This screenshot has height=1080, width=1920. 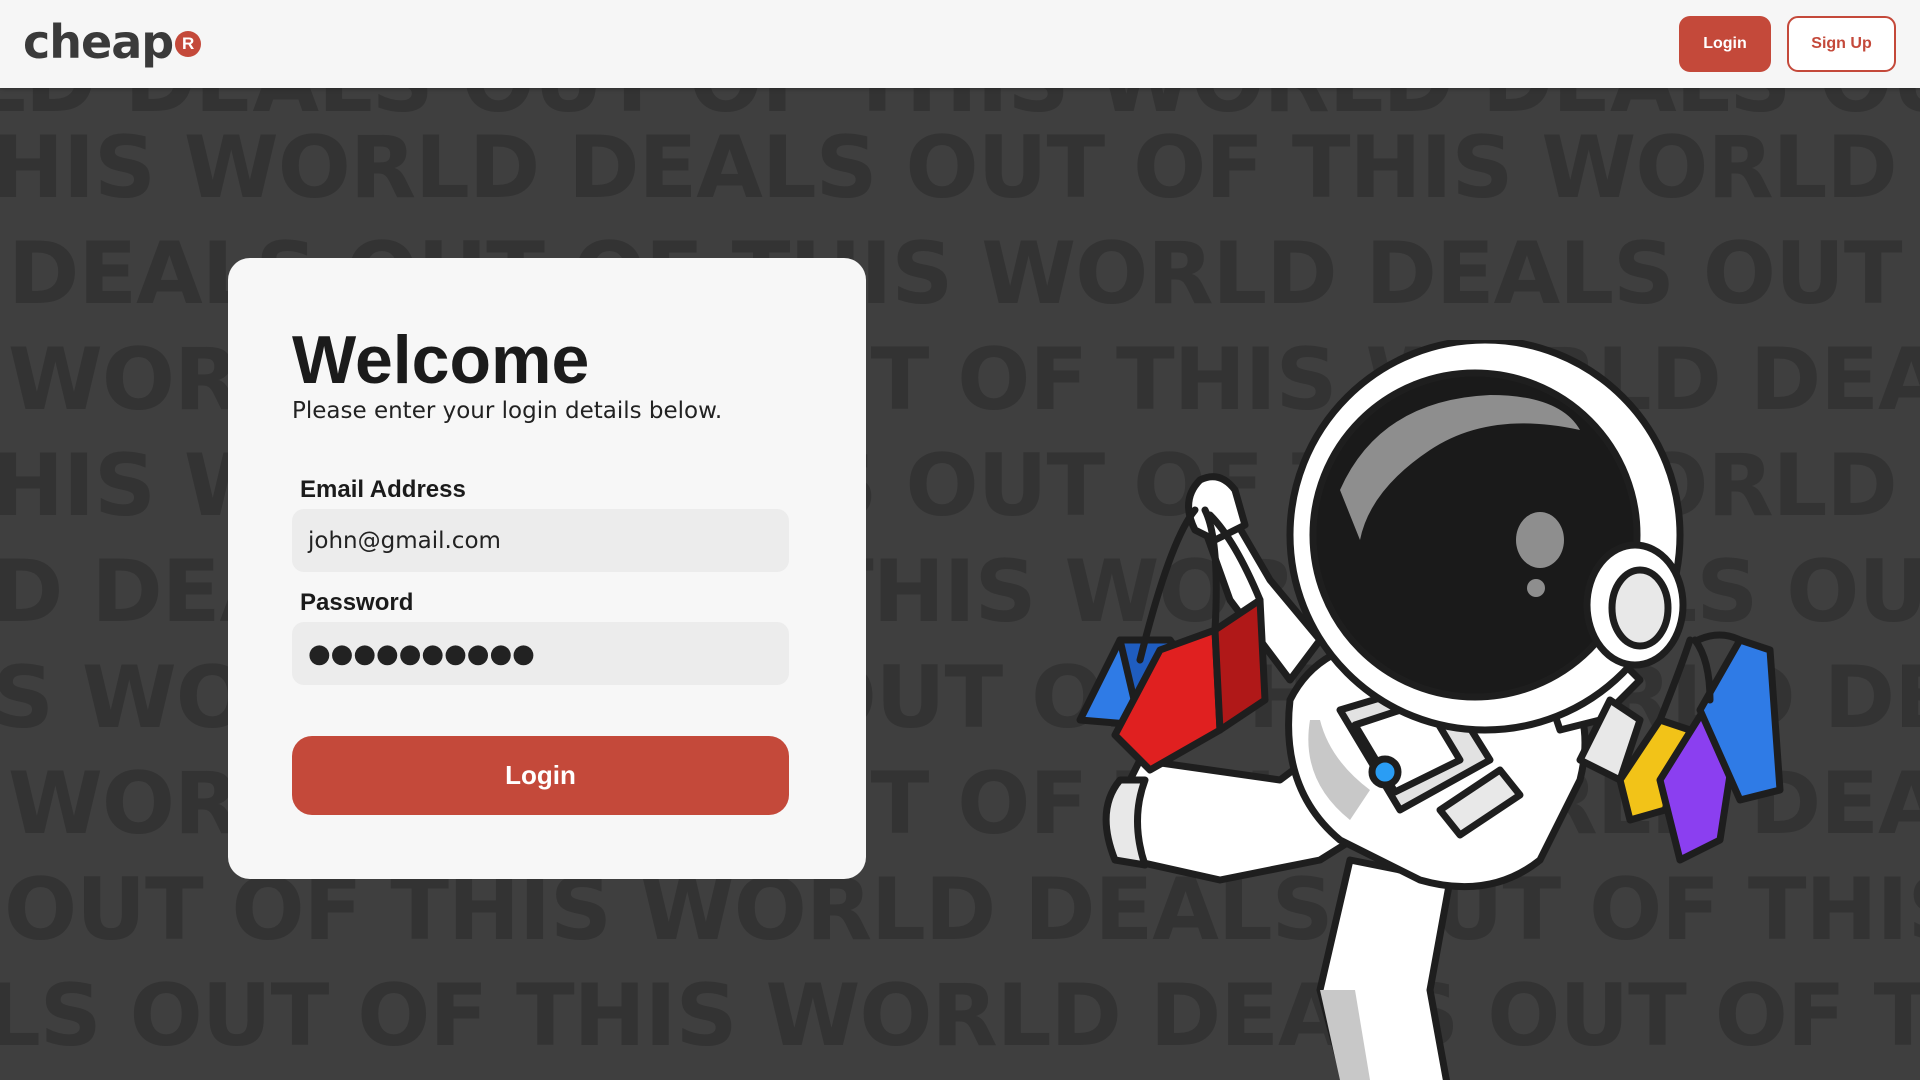 What do you see at coordinates (507, 411) in the screenshot?
I see `login-instructions: Please enter your login details below.` at bounding box center [507, 411].